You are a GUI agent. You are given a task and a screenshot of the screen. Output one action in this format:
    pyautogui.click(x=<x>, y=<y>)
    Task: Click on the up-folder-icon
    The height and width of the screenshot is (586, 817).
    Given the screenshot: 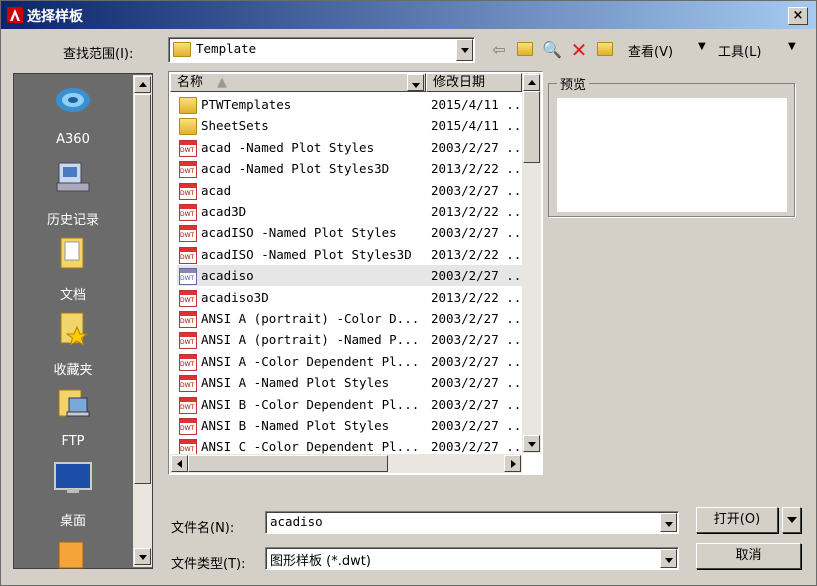 What is the action you would take?
    pyautogui.click(x=525, y=50)
    